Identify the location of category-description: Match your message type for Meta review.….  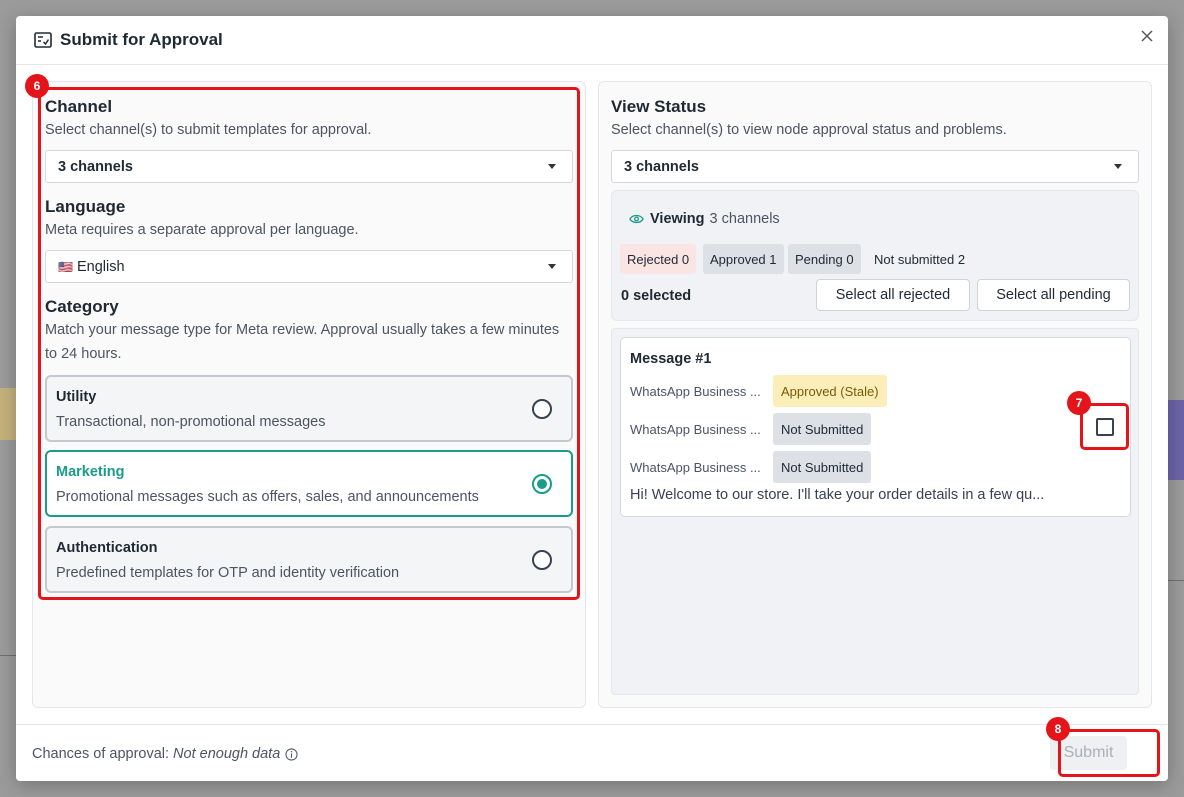
(302, 342).